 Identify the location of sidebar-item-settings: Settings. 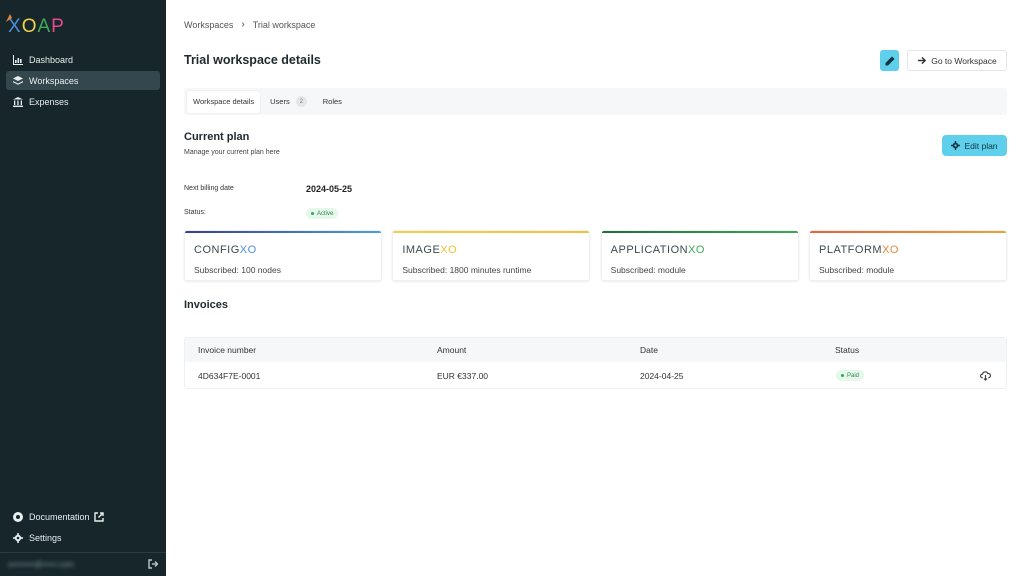
(83, 537).